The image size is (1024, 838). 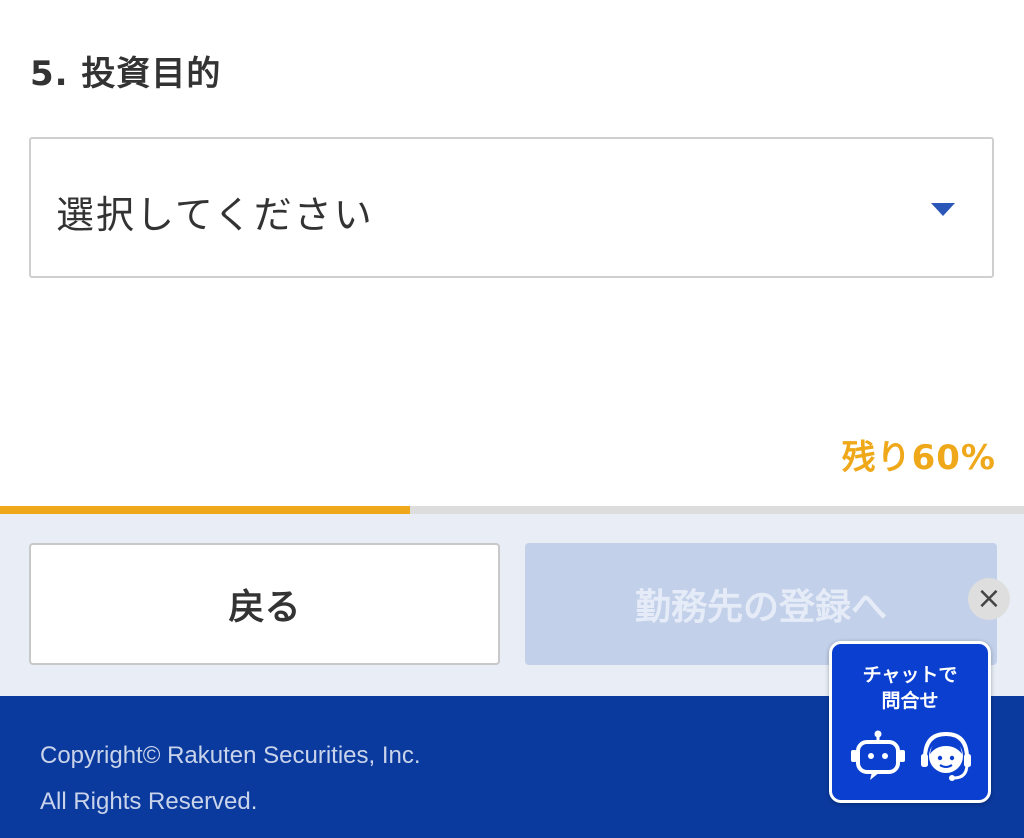 I want to click on chat-label-line2: 問合せ, so click(x=910, y=701).